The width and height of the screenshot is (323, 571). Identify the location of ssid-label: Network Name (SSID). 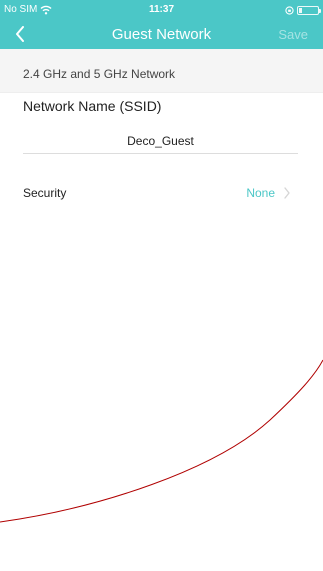
(92, 106).